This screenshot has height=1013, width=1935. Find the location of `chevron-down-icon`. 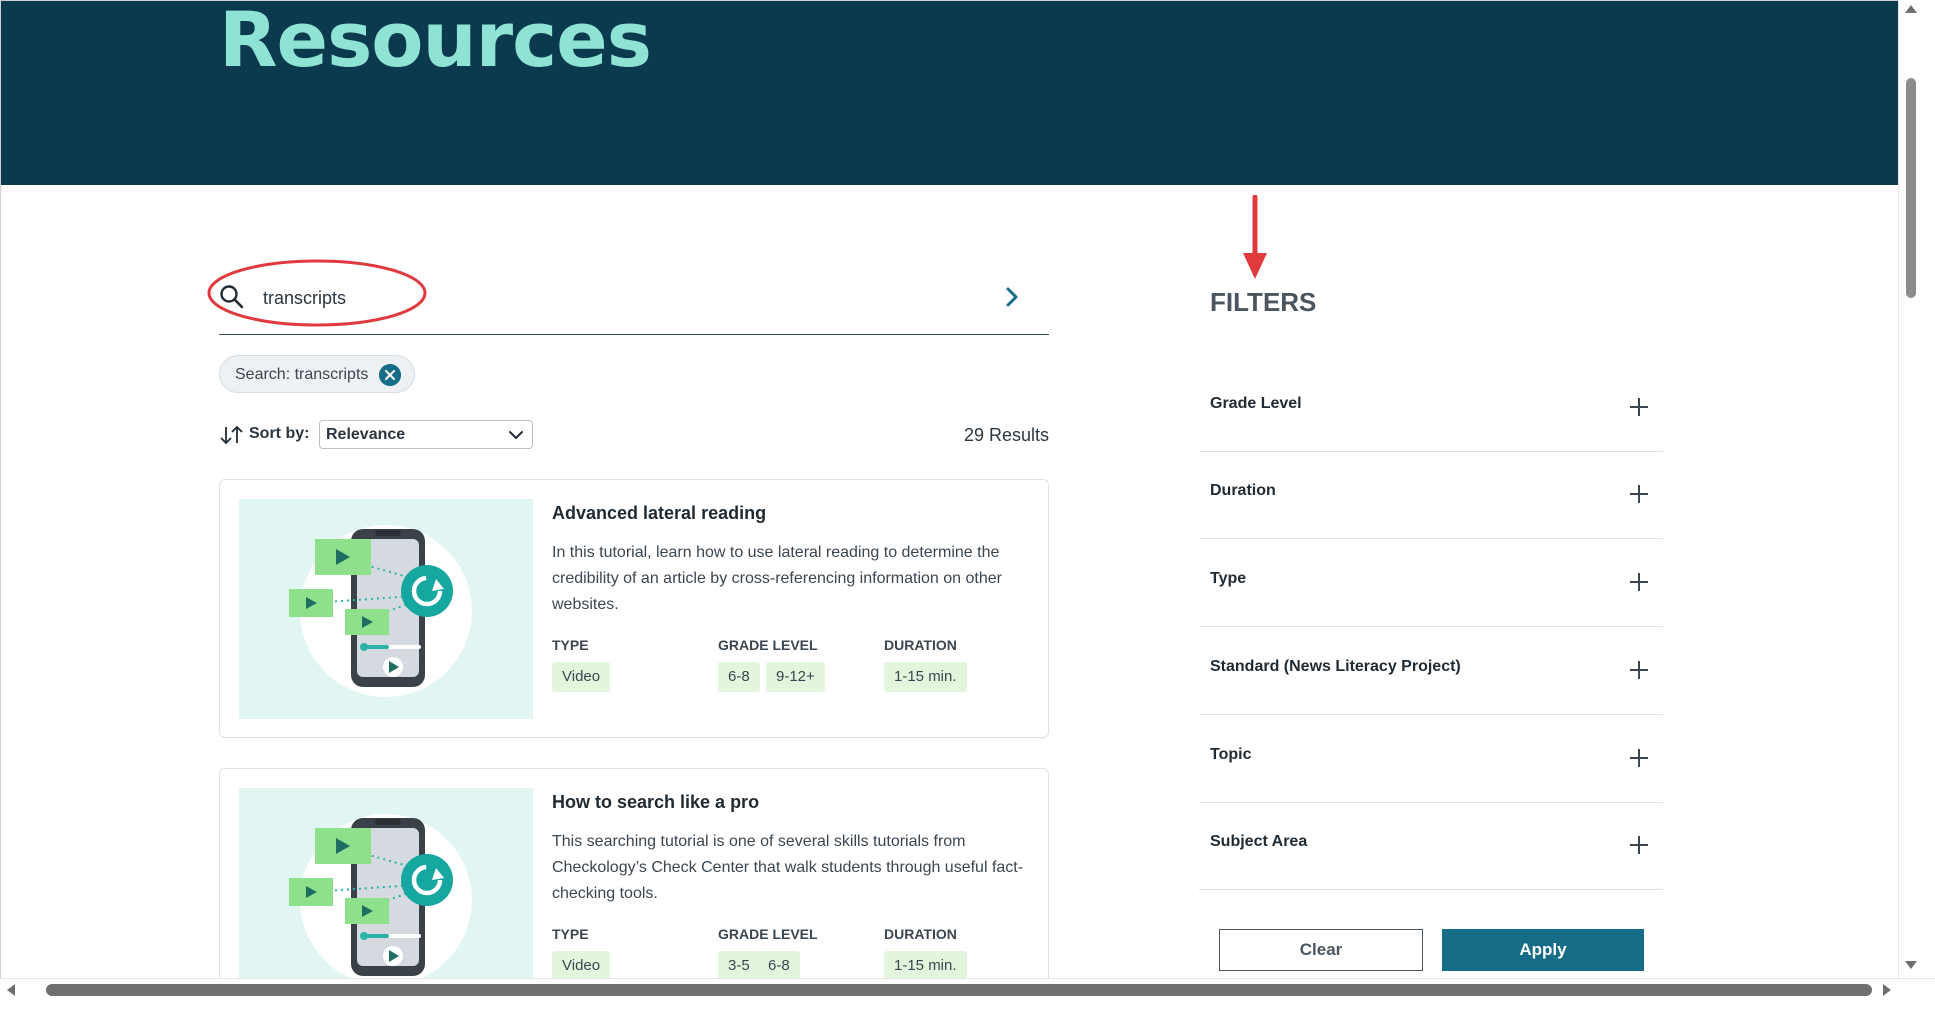

chevron-down-icon is located at coordinates (516, 435).